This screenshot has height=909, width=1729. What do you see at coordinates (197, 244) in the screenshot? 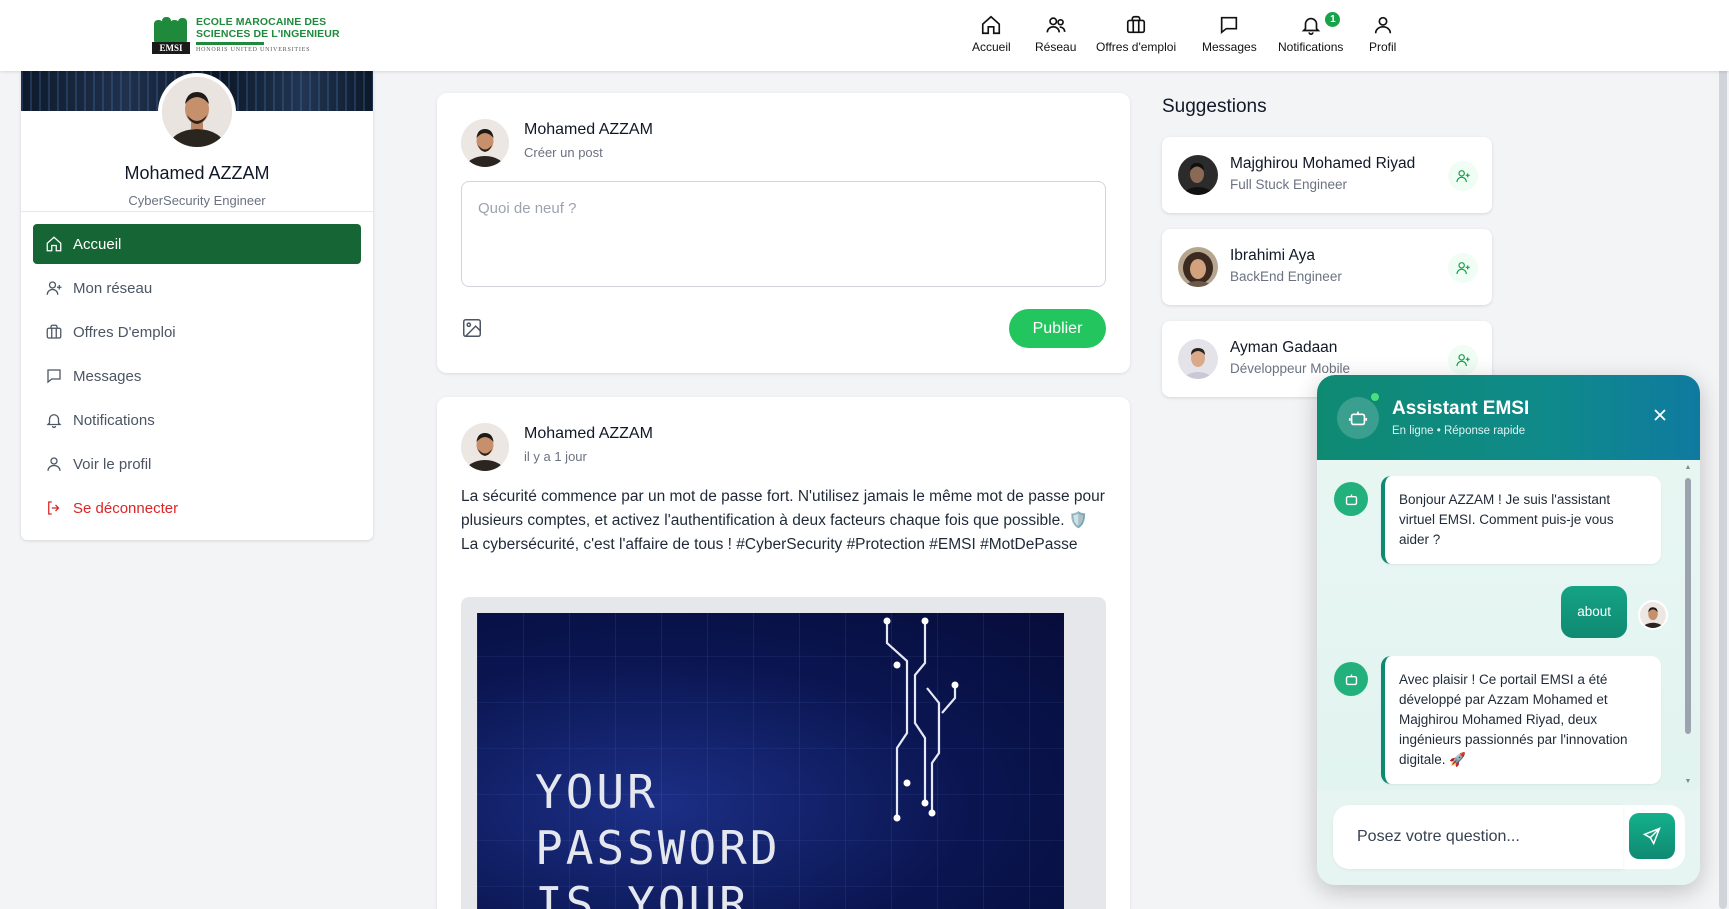
I see `sidebar-item-accueil: Accueil` at bounding box center [197, 244].